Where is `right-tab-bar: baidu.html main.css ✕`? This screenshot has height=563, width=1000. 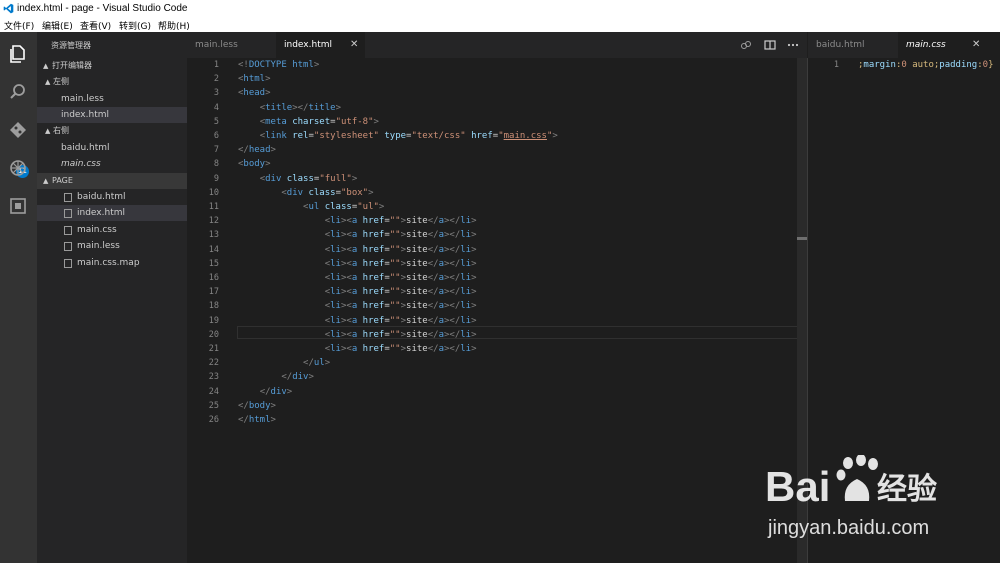 right-tab-bar: baidu.html main.css ✕ is located at coordinates (904, 45).